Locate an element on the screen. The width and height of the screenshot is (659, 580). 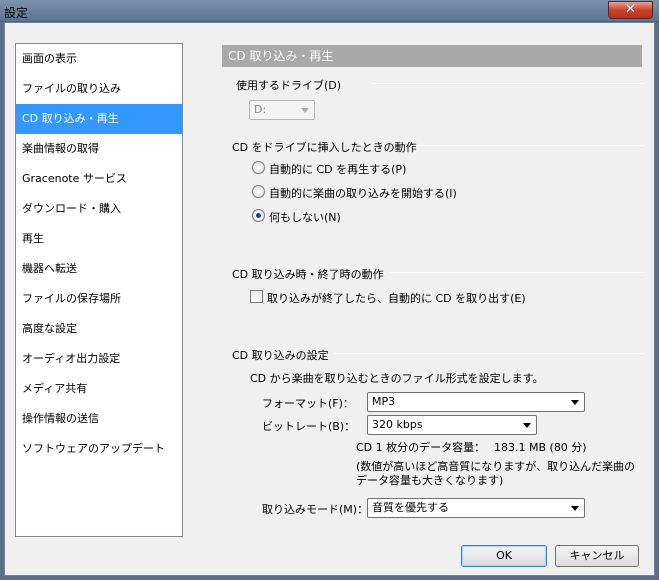
ok-button: OK is located at coordinates (504, 556).